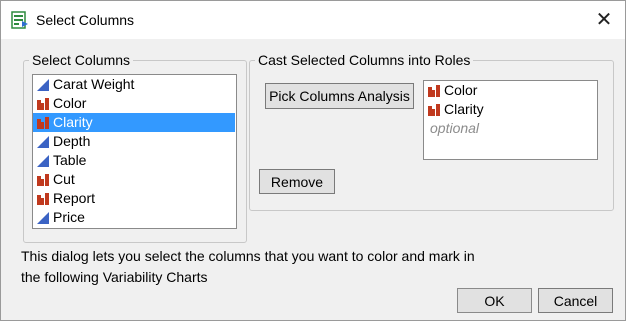 The image size is (634, 331). I want to click on dialog-title: Select Columns, so click(85, 20).